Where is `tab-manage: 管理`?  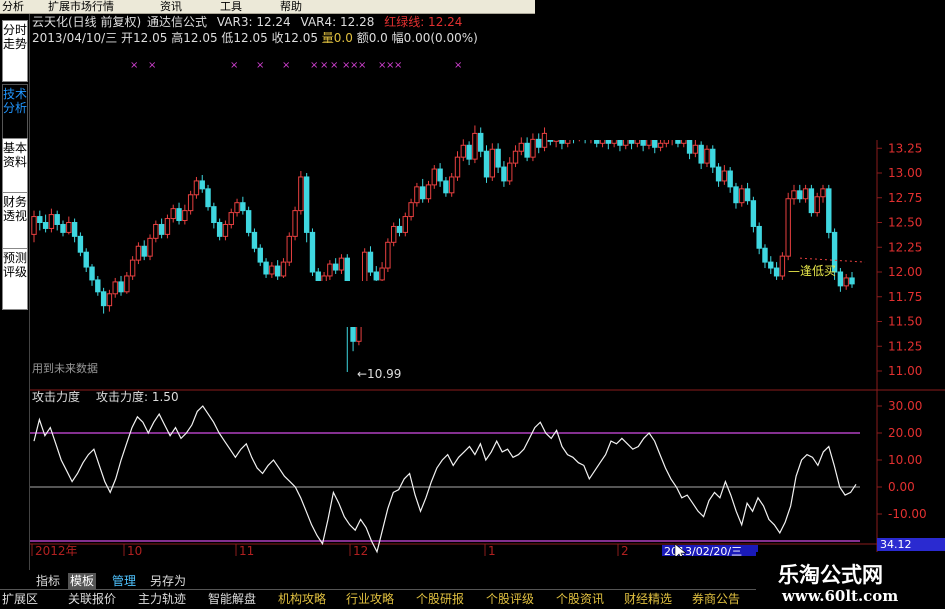
tab-manage: 管理 is located at coordinates (124, 581).